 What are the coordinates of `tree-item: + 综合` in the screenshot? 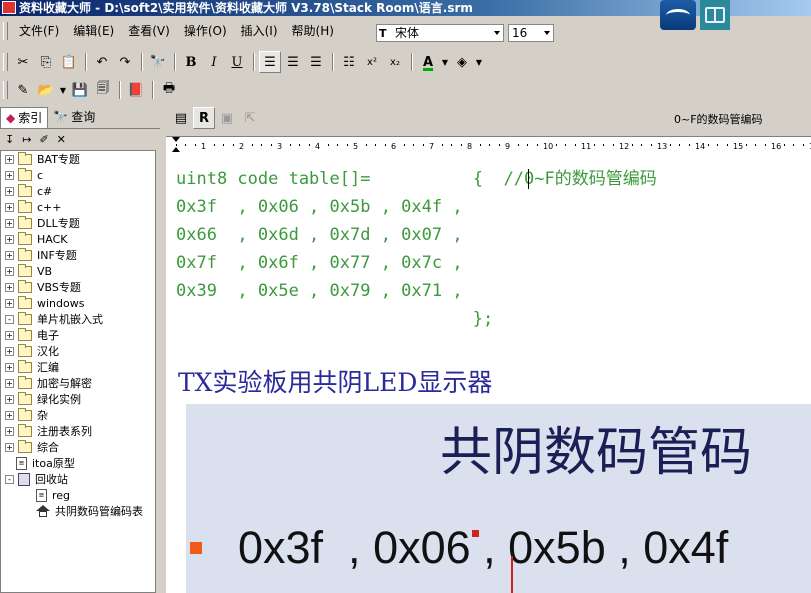 It's located at (78, 447).